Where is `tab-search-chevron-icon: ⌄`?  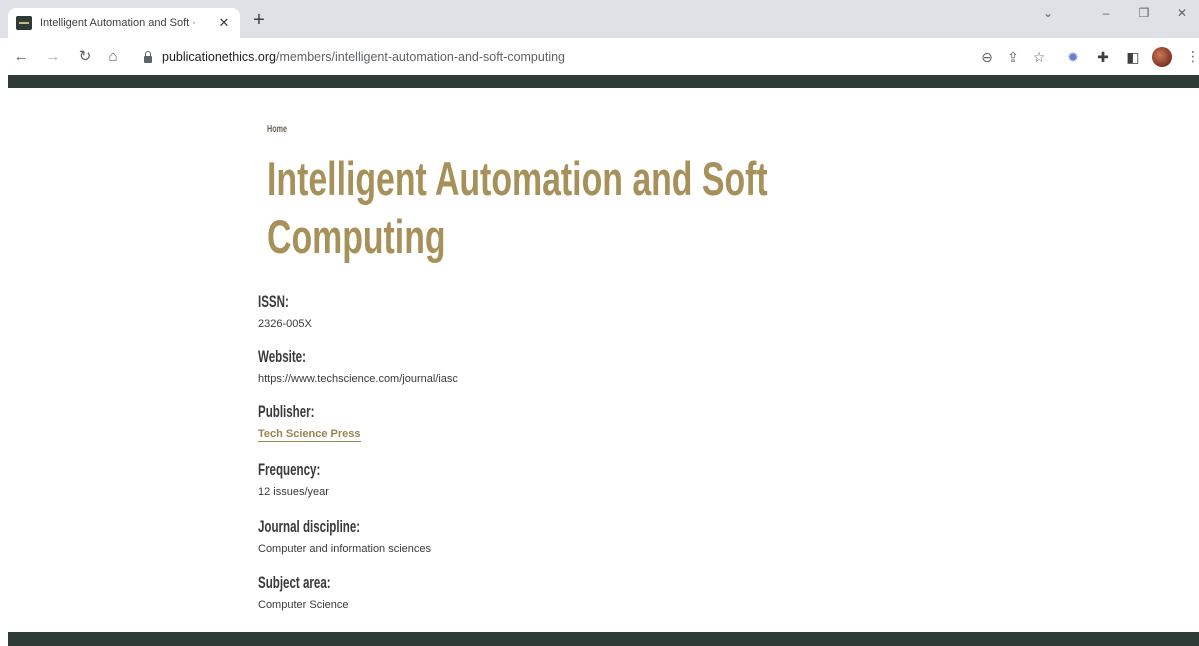
tab-search-chevron-icon: ⌄ is located at coordinates (1048, 13).